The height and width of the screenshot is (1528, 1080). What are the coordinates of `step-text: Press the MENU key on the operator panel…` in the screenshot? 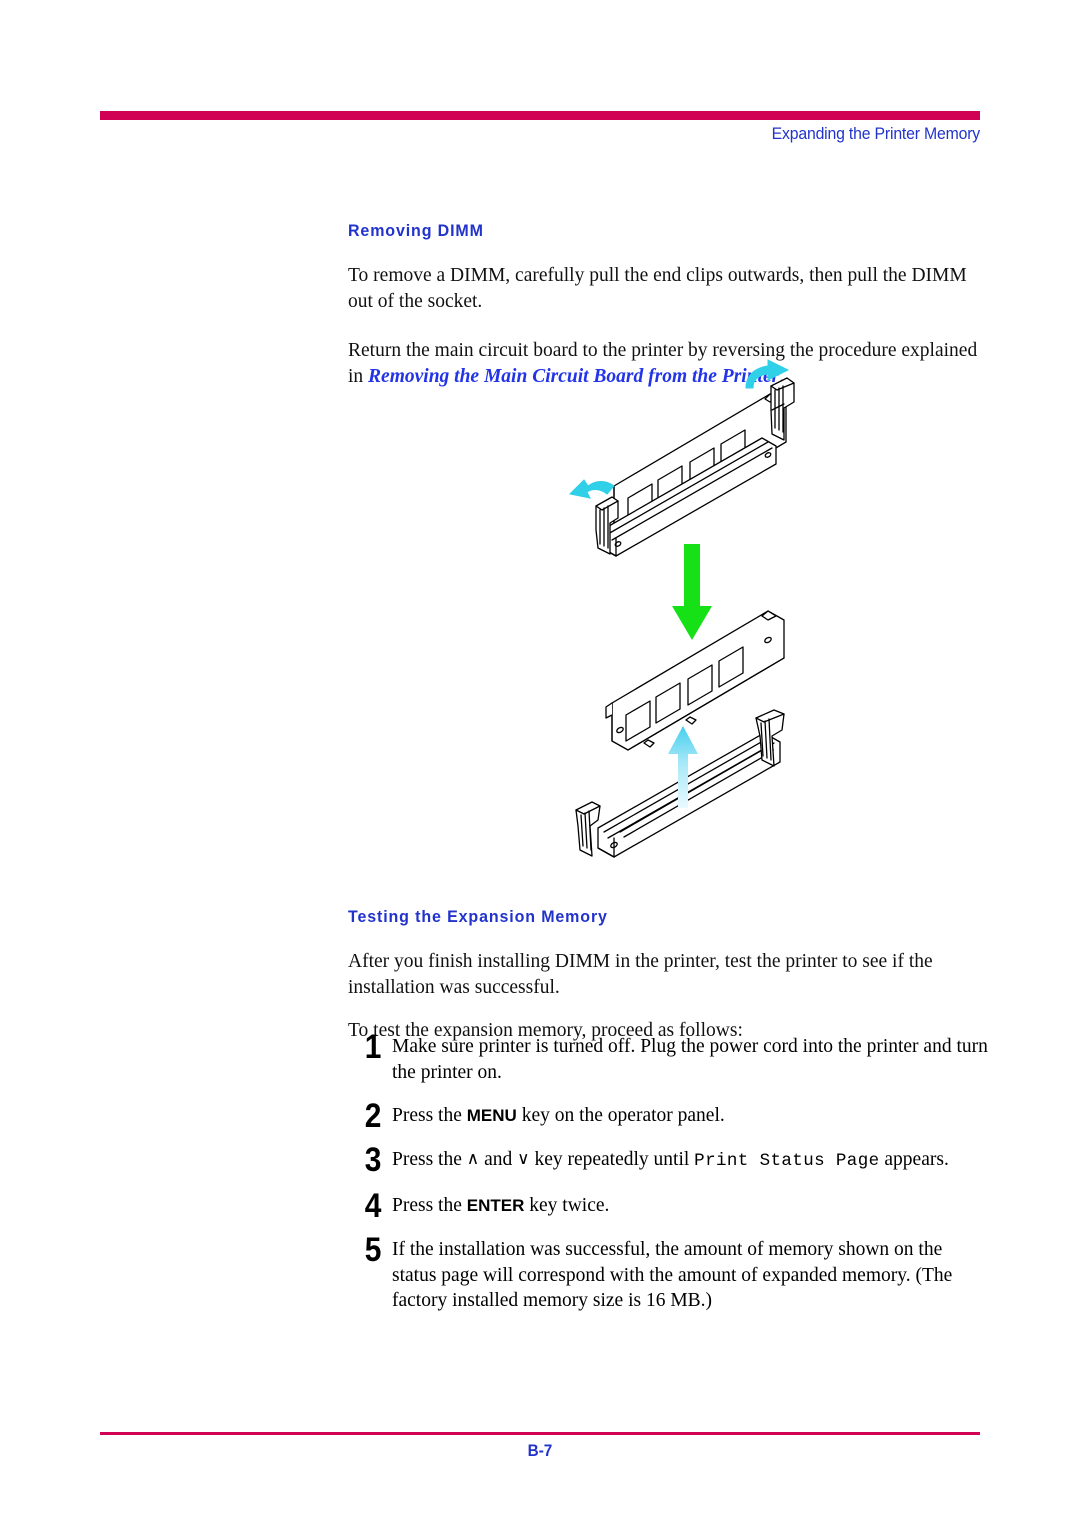 It's located at (691, 1115).